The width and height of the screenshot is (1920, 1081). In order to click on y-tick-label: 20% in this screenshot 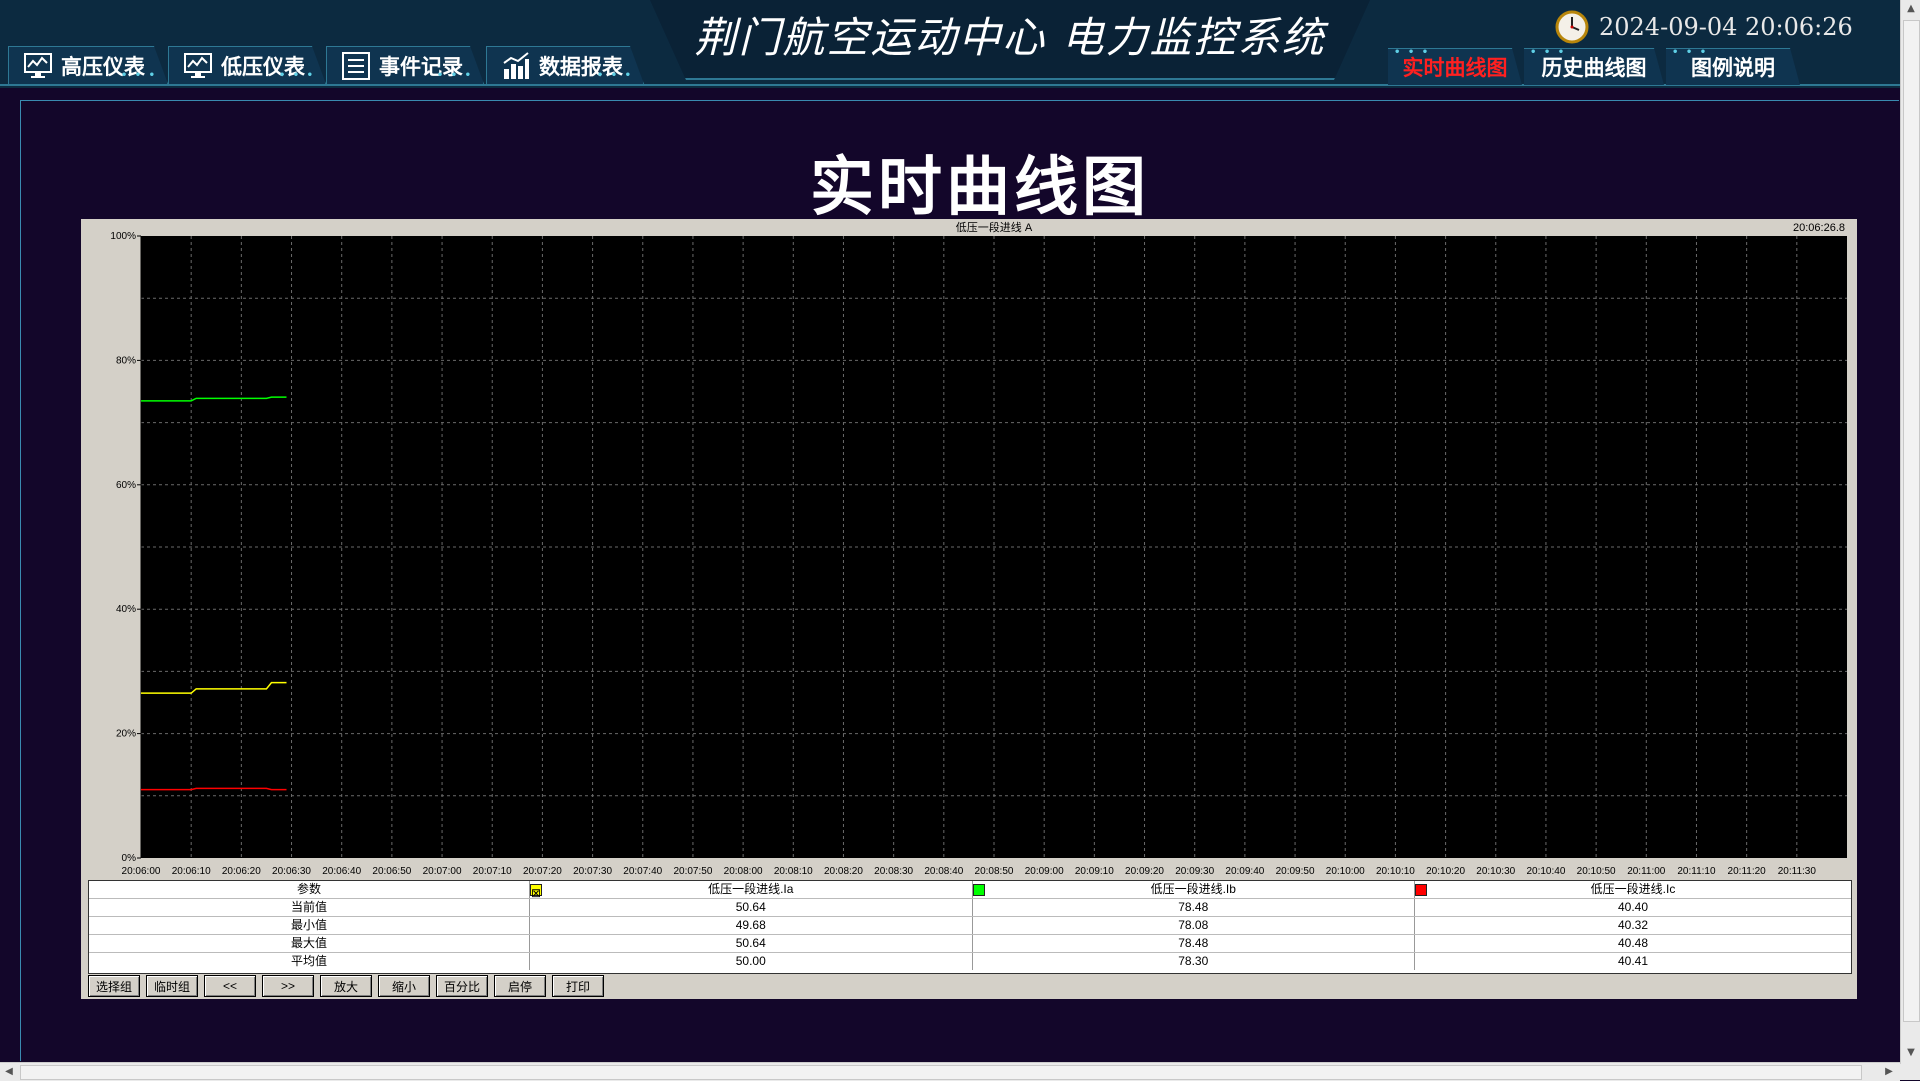, I will do `click(126, 734)`.